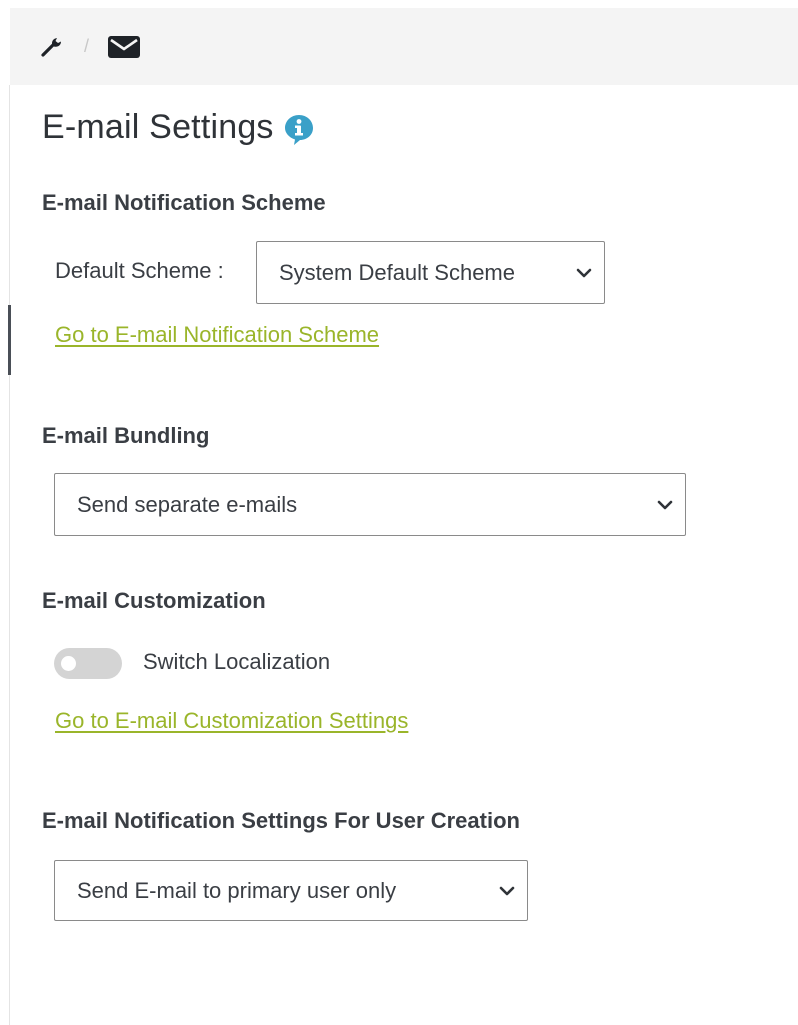 This screenshot has height=1025, width=798. Describe the element at coordinates (237, 661) in the screenshot. I see `switch-localization-label: Switch Localization` at that location.